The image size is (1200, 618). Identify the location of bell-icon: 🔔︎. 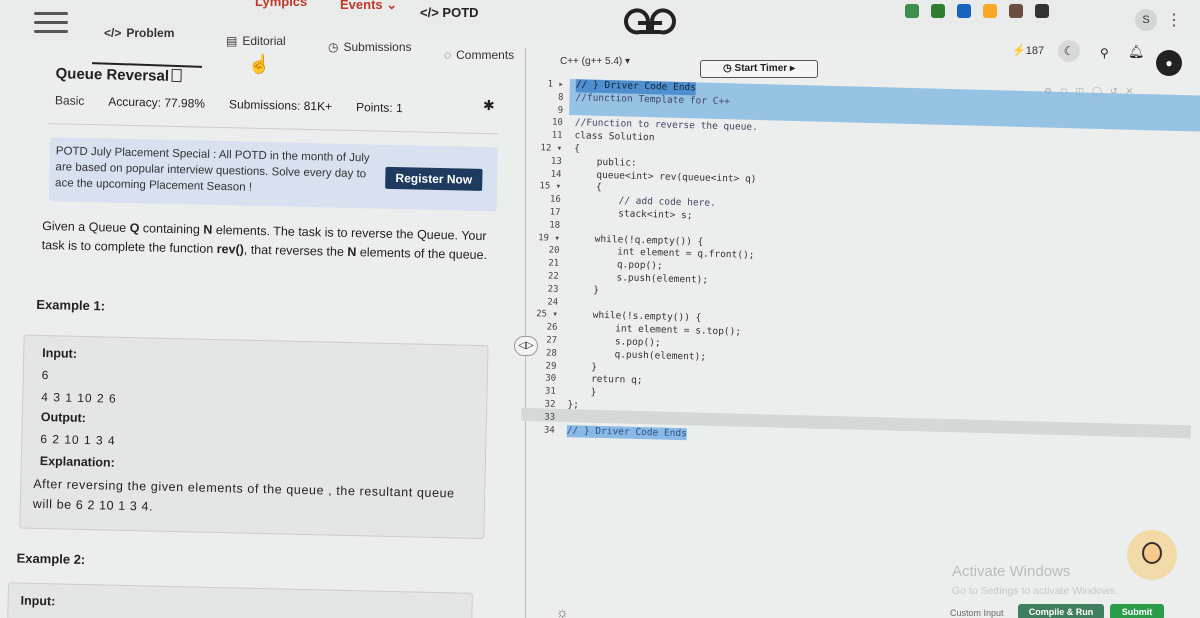
(1136, 52).